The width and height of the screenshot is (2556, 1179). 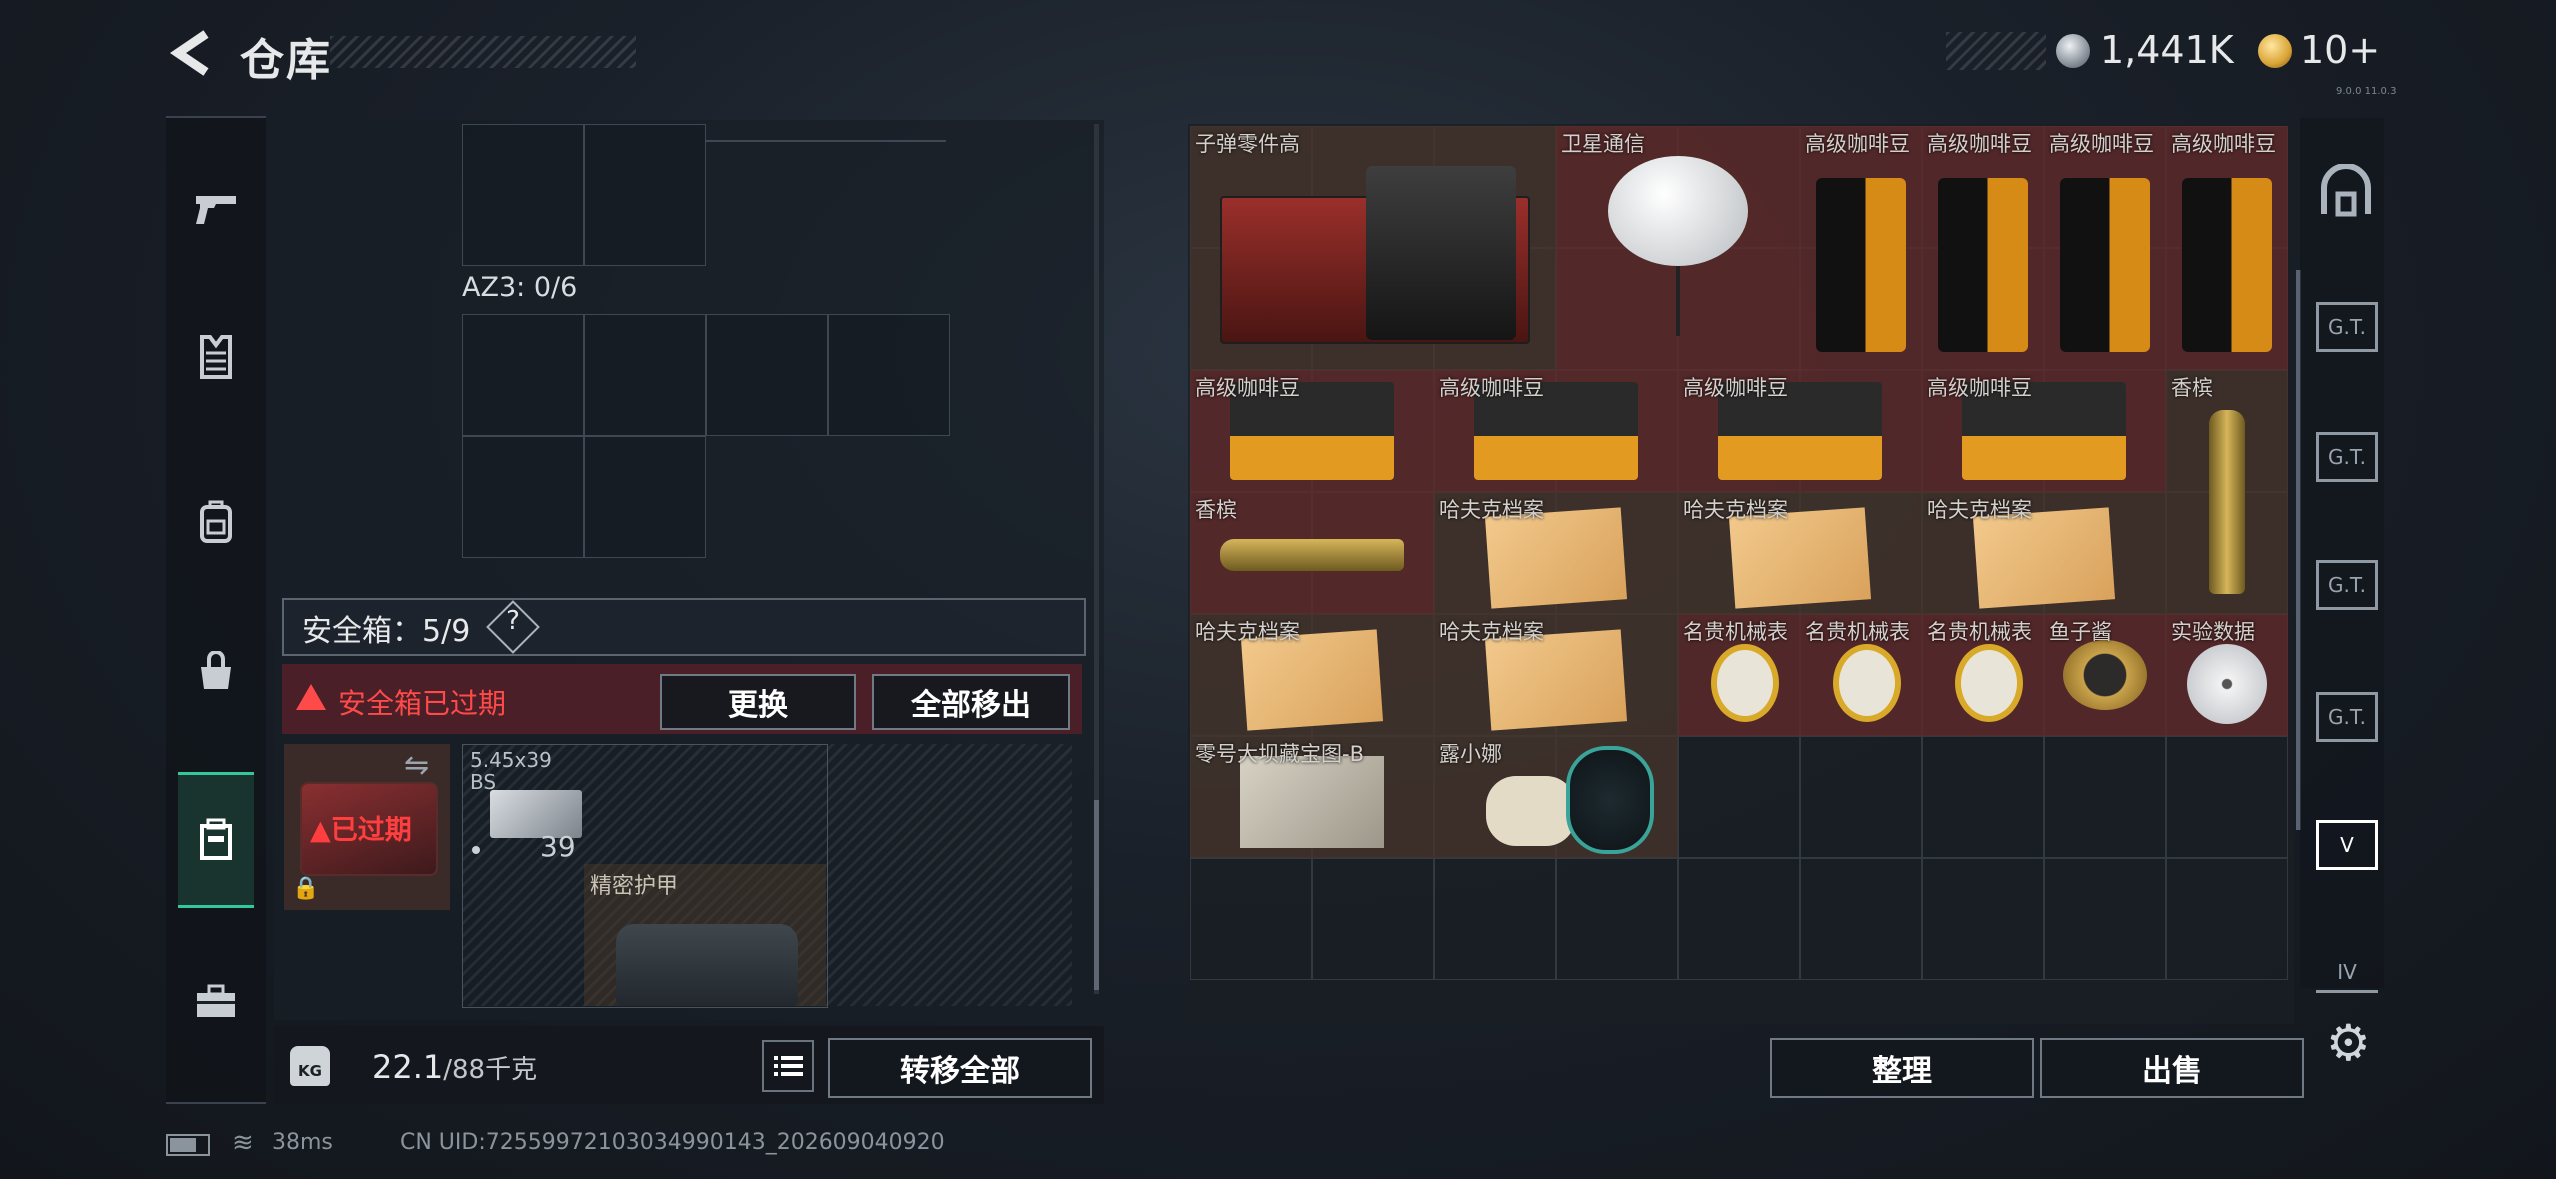 I want to click on champagne-bottle-lying-art, so click(x=1312, y=555).